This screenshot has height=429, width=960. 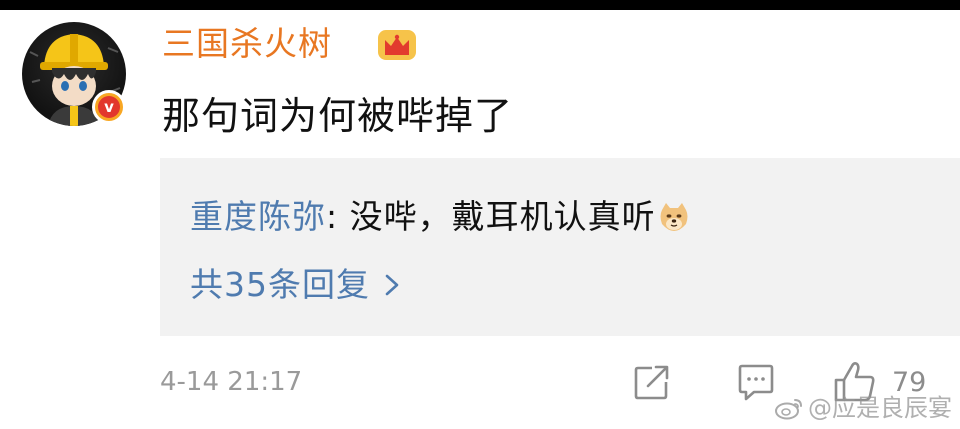 What do you see at coordinates (756, 382) in the screenshot?
I see `comment-icon` at bounding box center [756, 382].